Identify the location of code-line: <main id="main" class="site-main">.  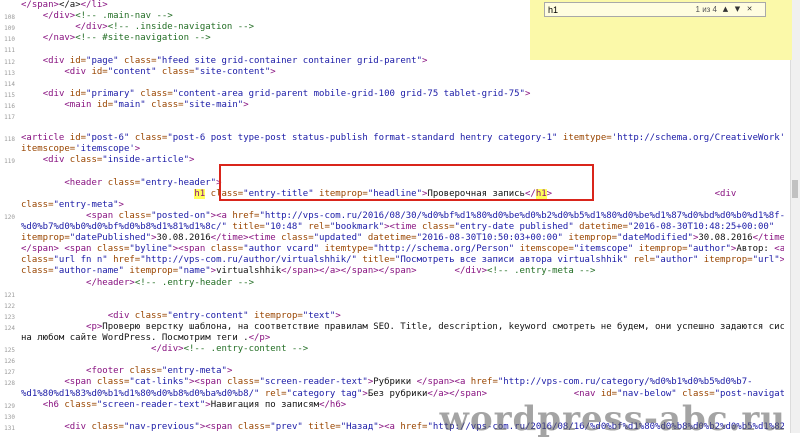
(402, 105).